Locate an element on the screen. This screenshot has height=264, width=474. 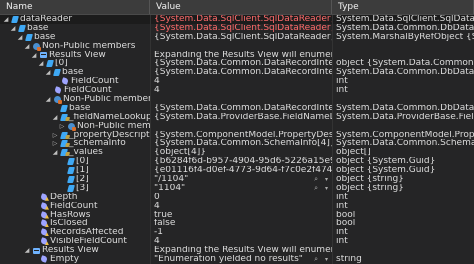
type-cell: int is located at coordinates (403, 233).